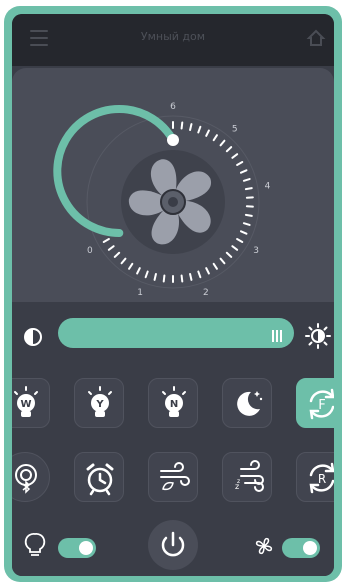  I want to click on slider-grip-icon, so click(278, 334).